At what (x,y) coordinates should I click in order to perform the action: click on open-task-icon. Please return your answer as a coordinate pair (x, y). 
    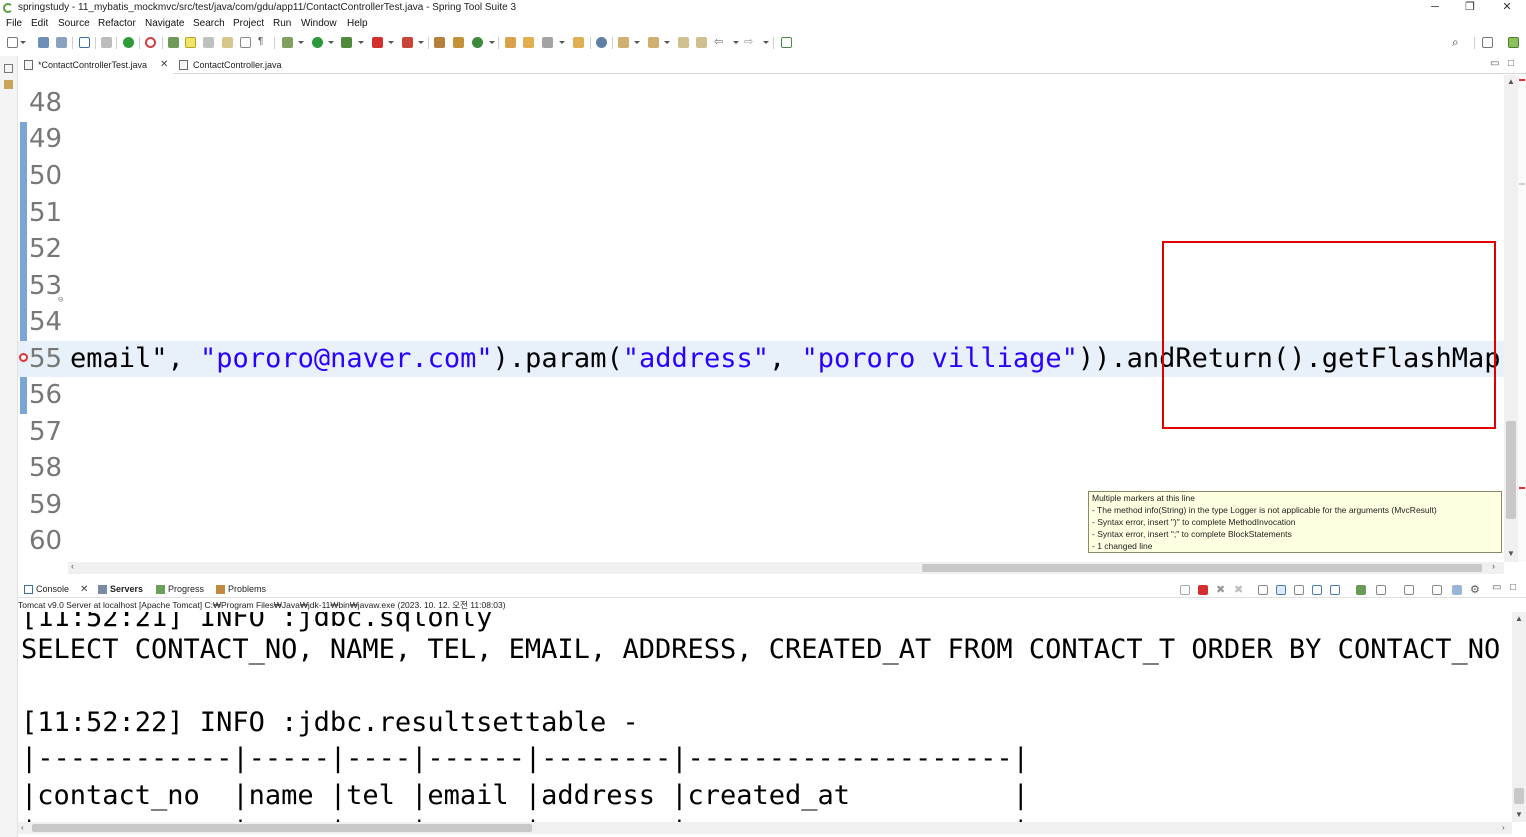
    Looking at the image, I should click on (528, 42).